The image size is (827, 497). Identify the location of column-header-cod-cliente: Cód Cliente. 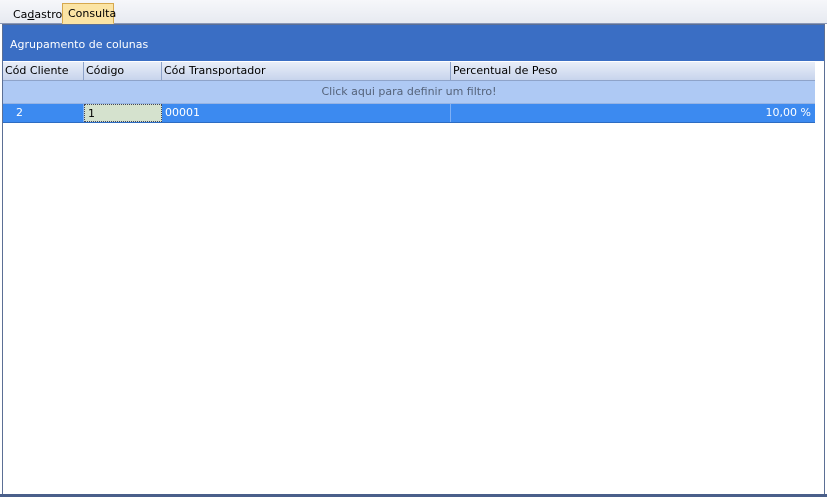
(43, 71).